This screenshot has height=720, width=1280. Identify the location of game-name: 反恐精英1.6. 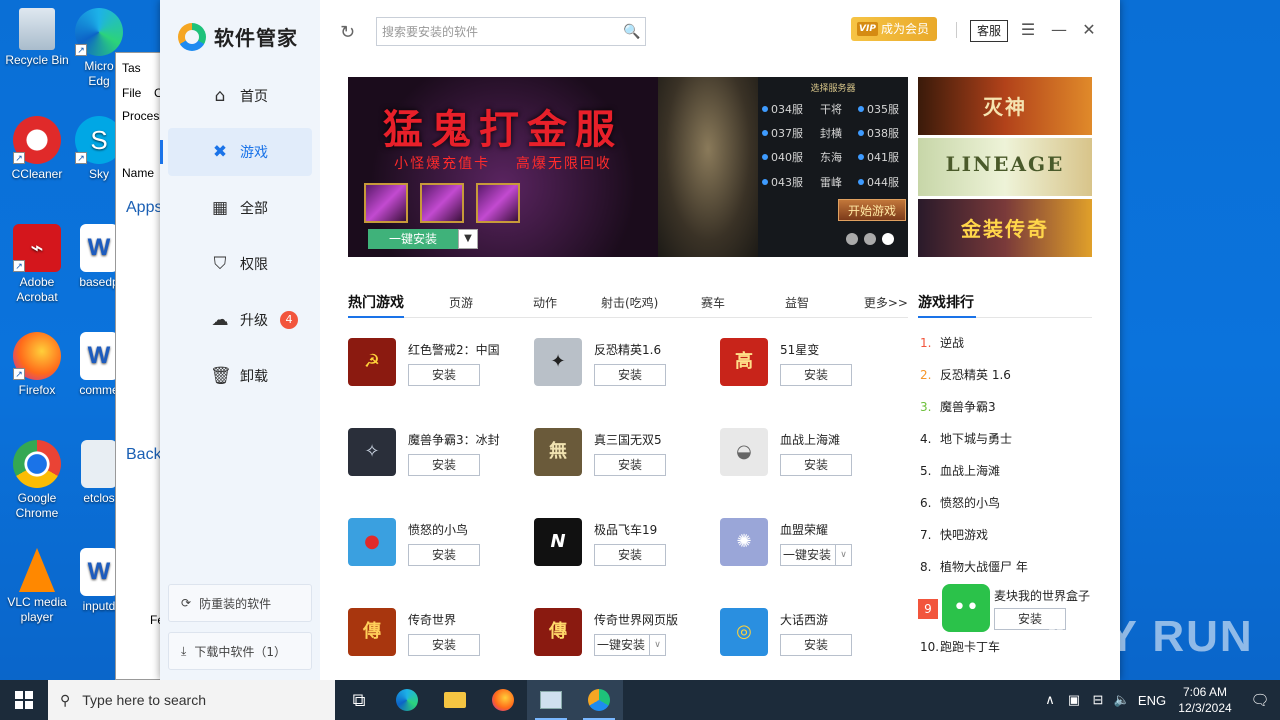
(627, 349).